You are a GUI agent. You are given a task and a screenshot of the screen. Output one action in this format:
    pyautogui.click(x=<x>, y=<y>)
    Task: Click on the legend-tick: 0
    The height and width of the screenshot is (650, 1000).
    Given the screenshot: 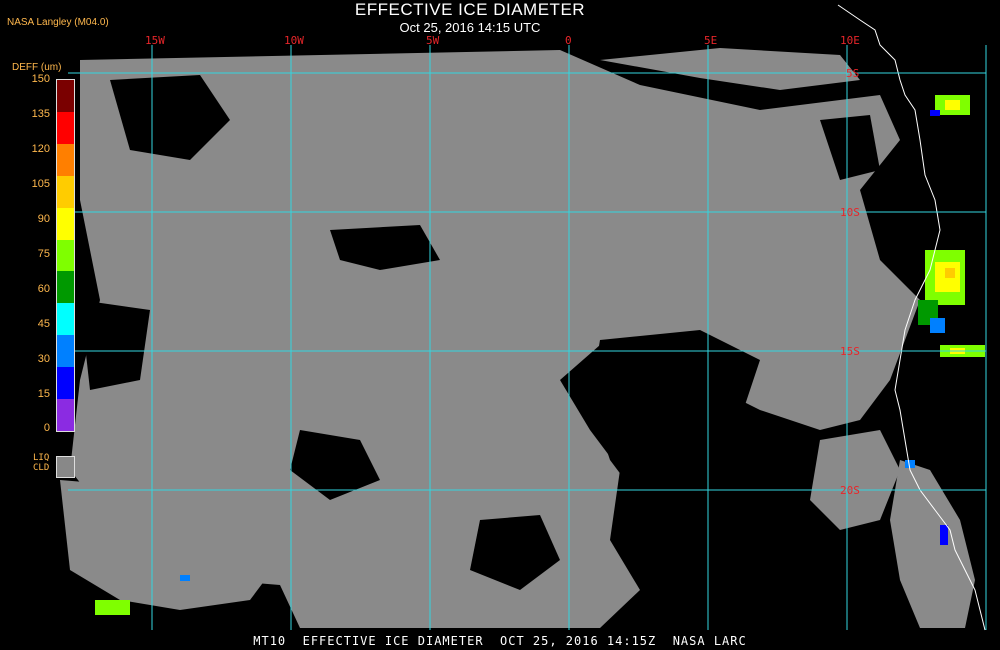 What is the action you would take?
    pyautogui.click(x=46, y=428)
    